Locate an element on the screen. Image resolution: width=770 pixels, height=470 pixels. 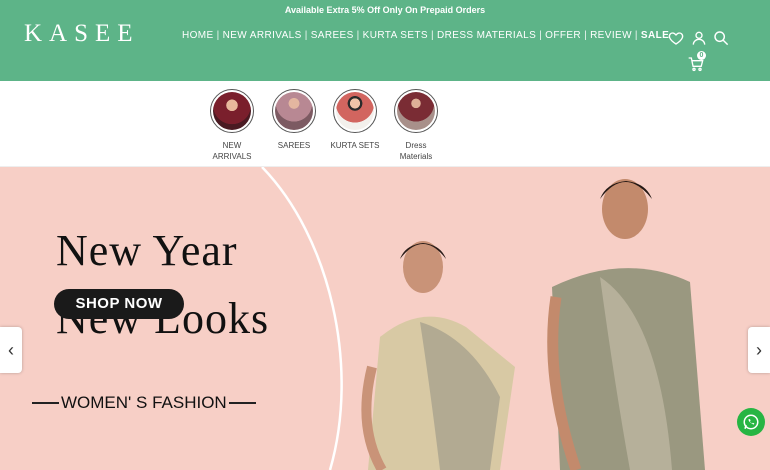
chevron-left-icon: ‹ is located at coordinates (11, 349).